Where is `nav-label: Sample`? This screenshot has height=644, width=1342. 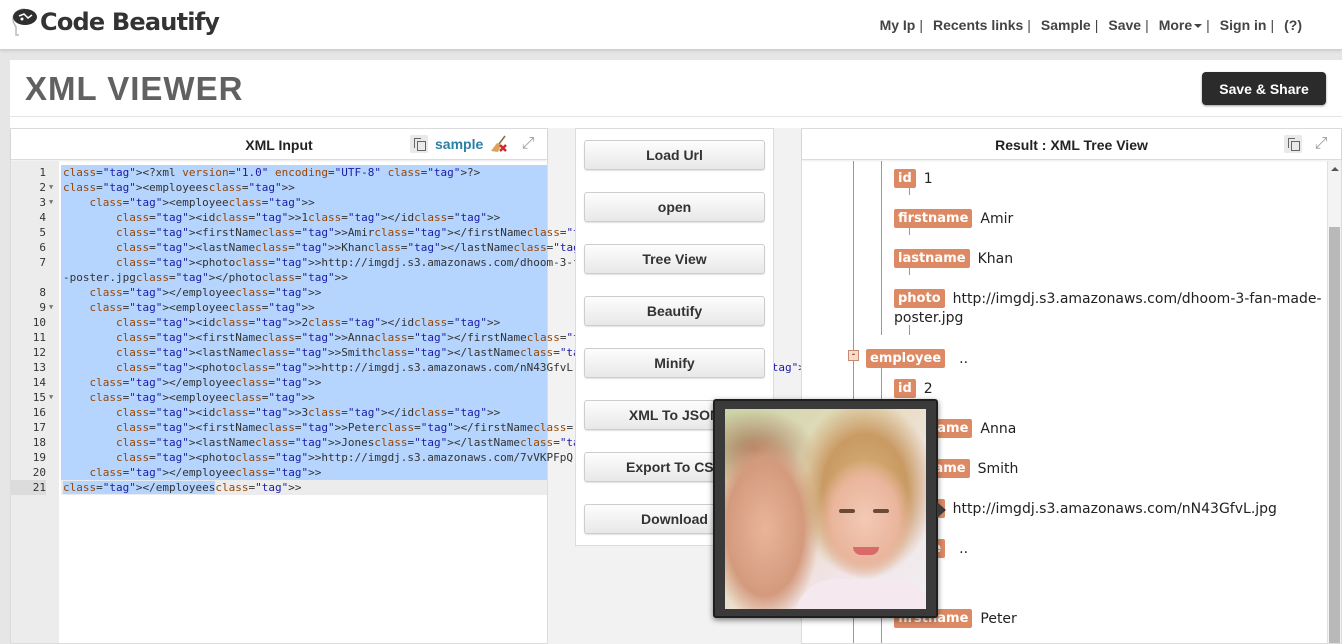
nav-label: Sample is located at coordinates (1065, 25).